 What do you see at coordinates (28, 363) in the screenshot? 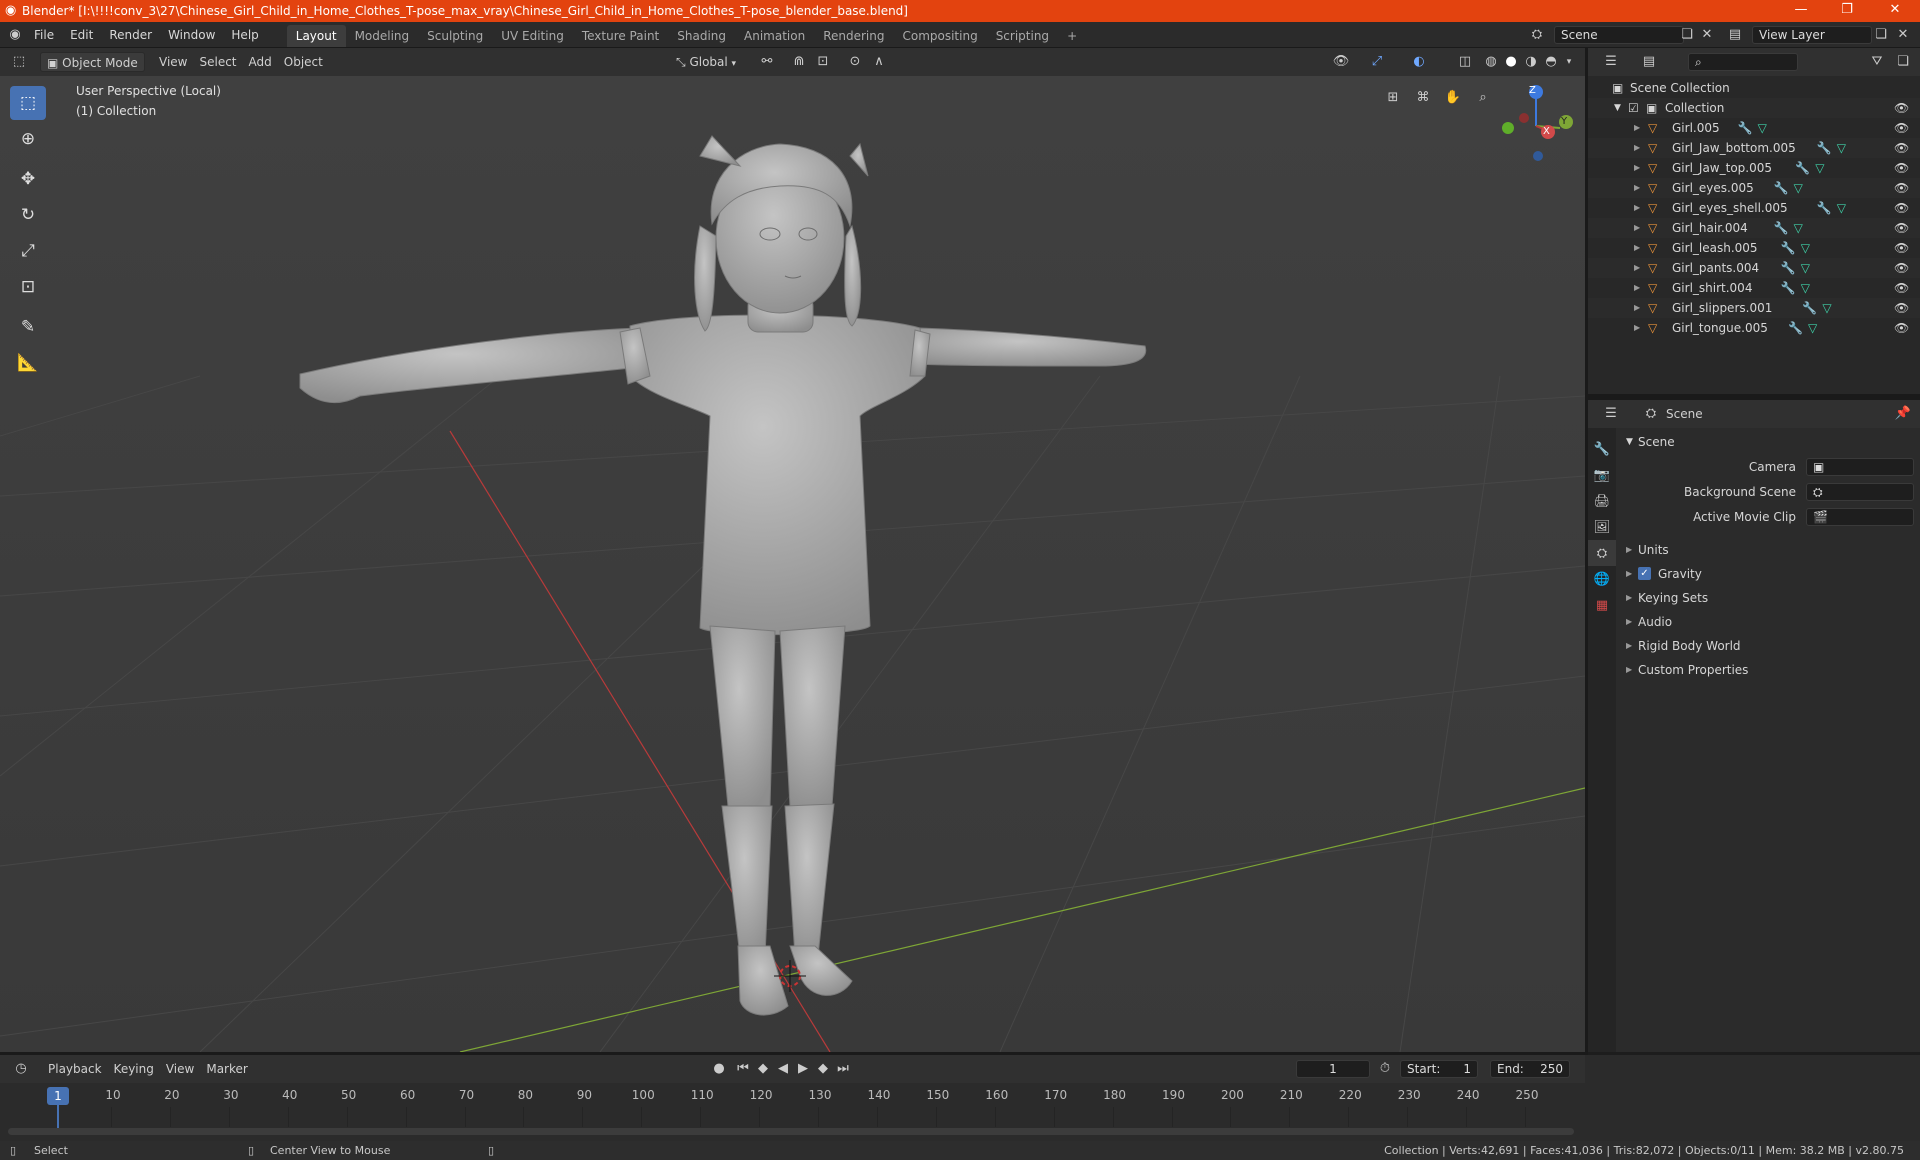
I see `measure-tool-icon: 📐` at bounding box center [28, 363].